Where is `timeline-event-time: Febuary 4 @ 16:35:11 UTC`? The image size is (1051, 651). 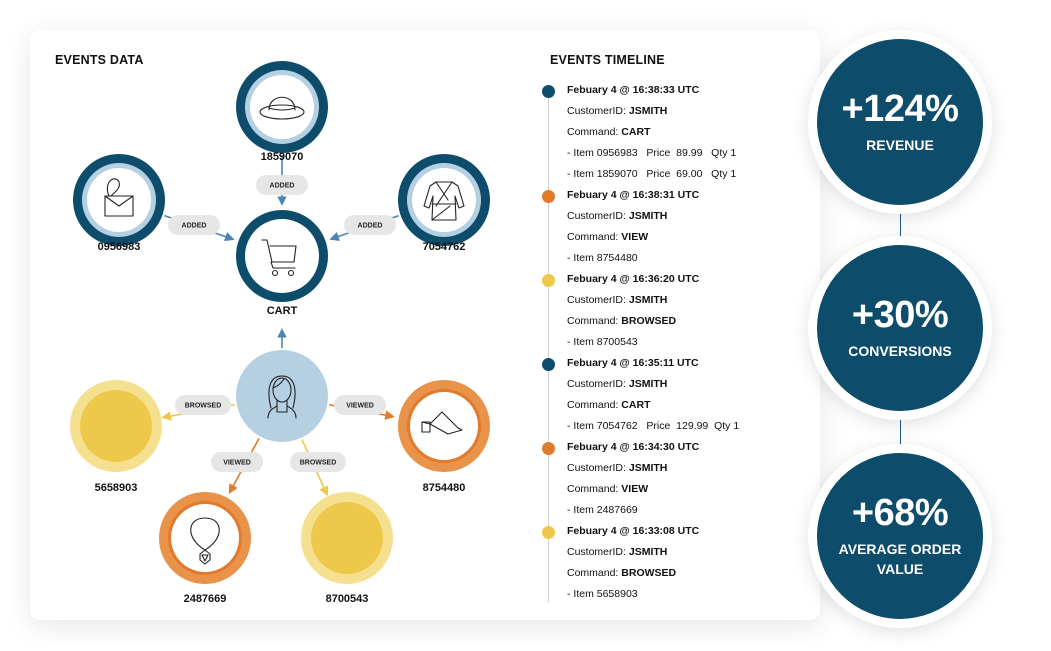 timeline-event-time: Febuary 4 @ 16:35:11 UTC is located at coordinates (633, 363).